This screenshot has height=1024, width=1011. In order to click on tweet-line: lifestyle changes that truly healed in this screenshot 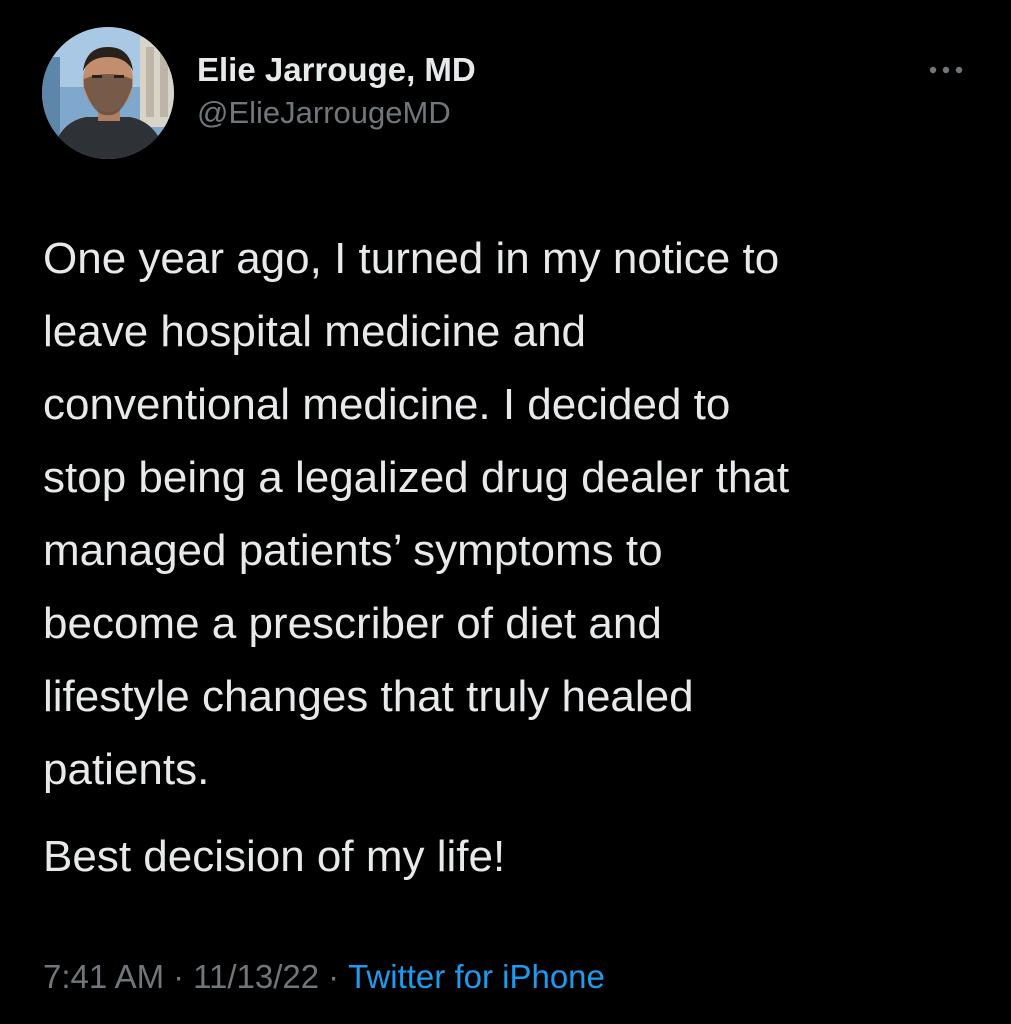, I will do `click(368, 696)`.